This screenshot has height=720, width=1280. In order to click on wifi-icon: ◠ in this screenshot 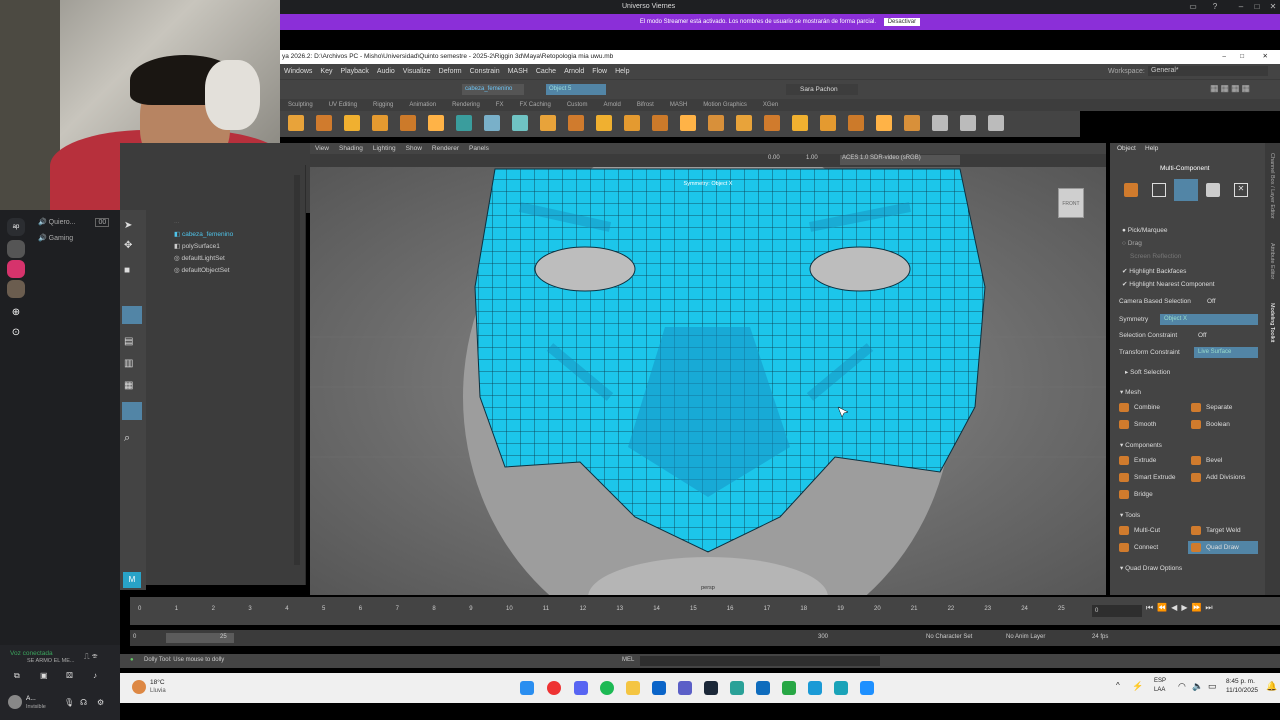, I will do `click(1182, 686)`.